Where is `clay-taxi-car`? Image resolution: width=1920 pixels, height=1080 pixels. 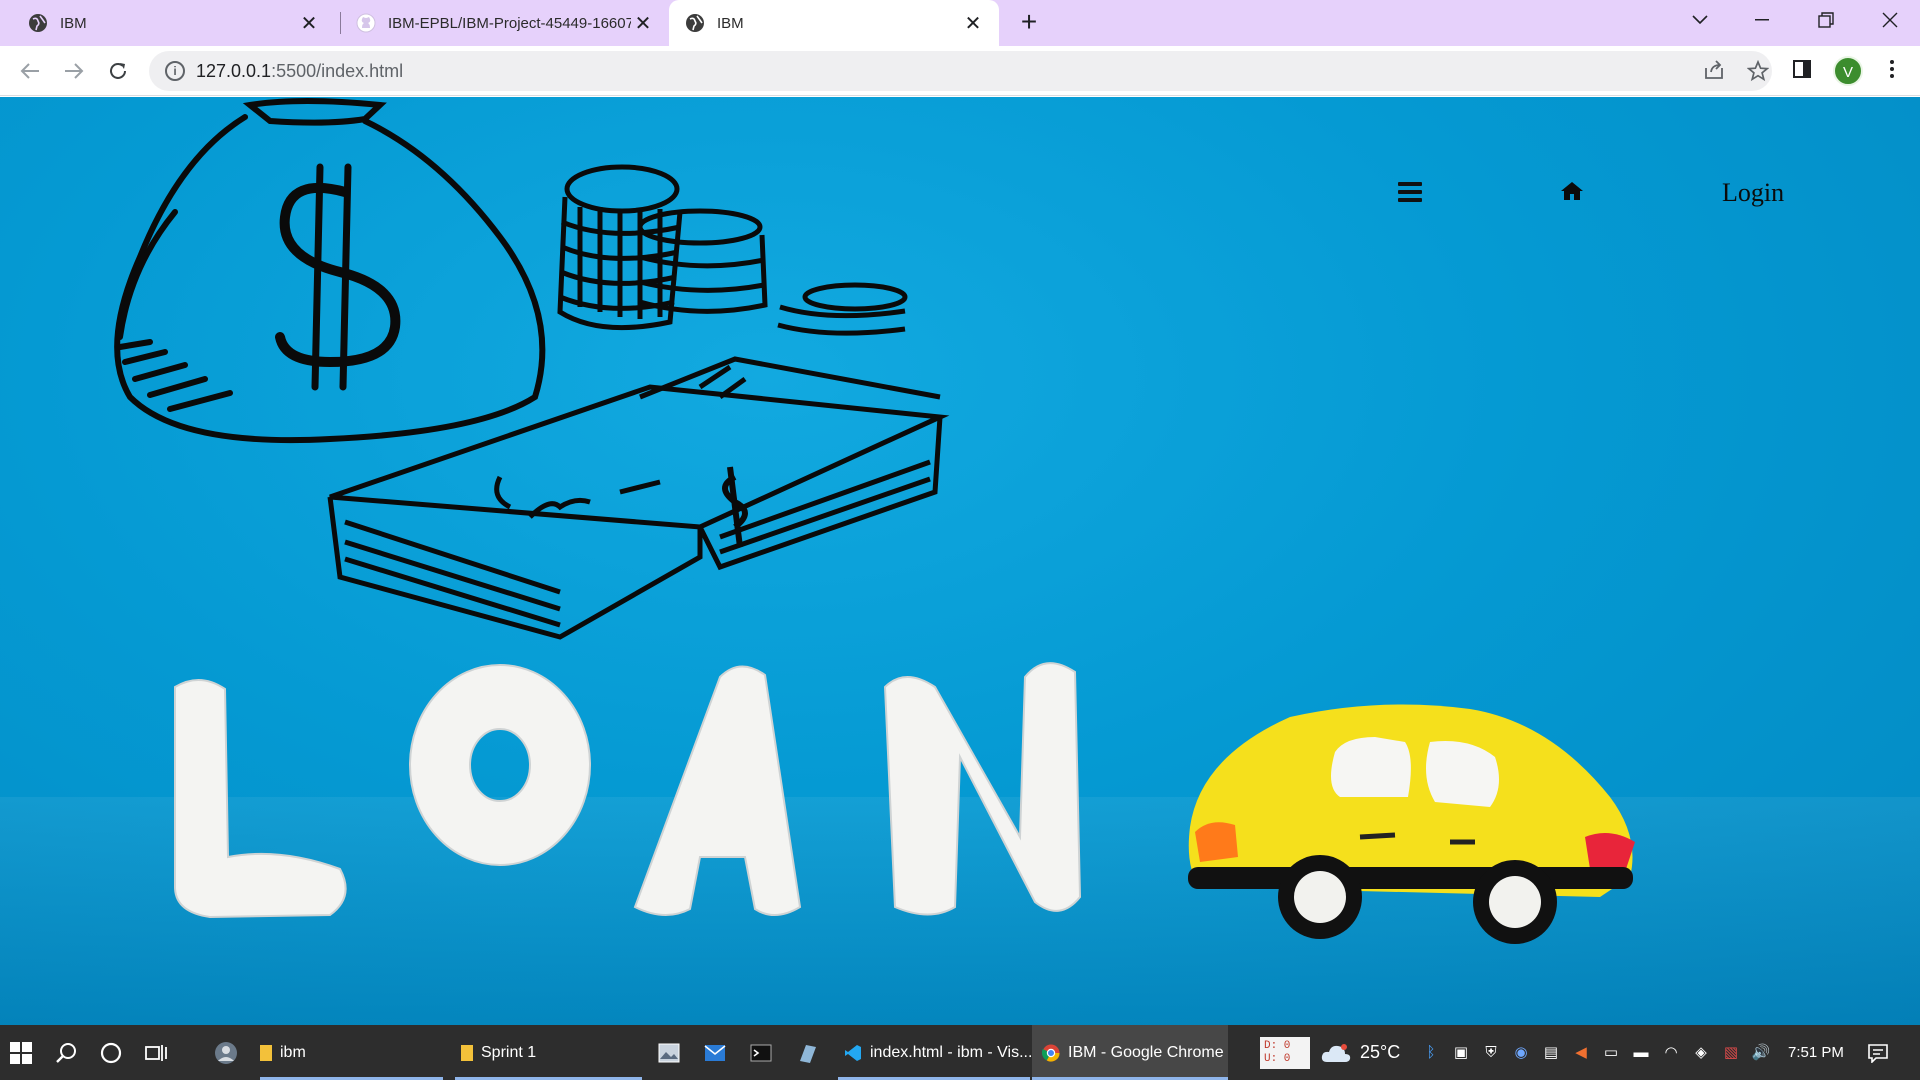 clay-taxi-car is located at coordinates (1411, 824).